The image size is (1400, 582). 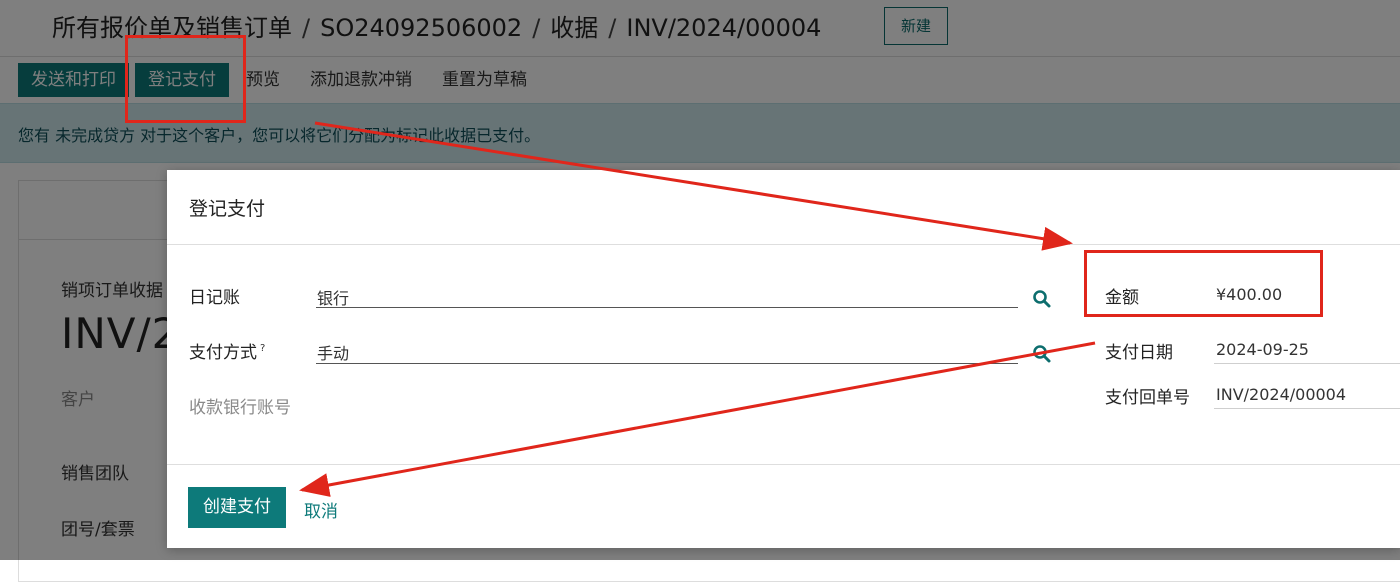 What do you see at coordinates (783, 464) in the screenshot?
I see `dialog-footer-divider` at bounding box center [783, 464].